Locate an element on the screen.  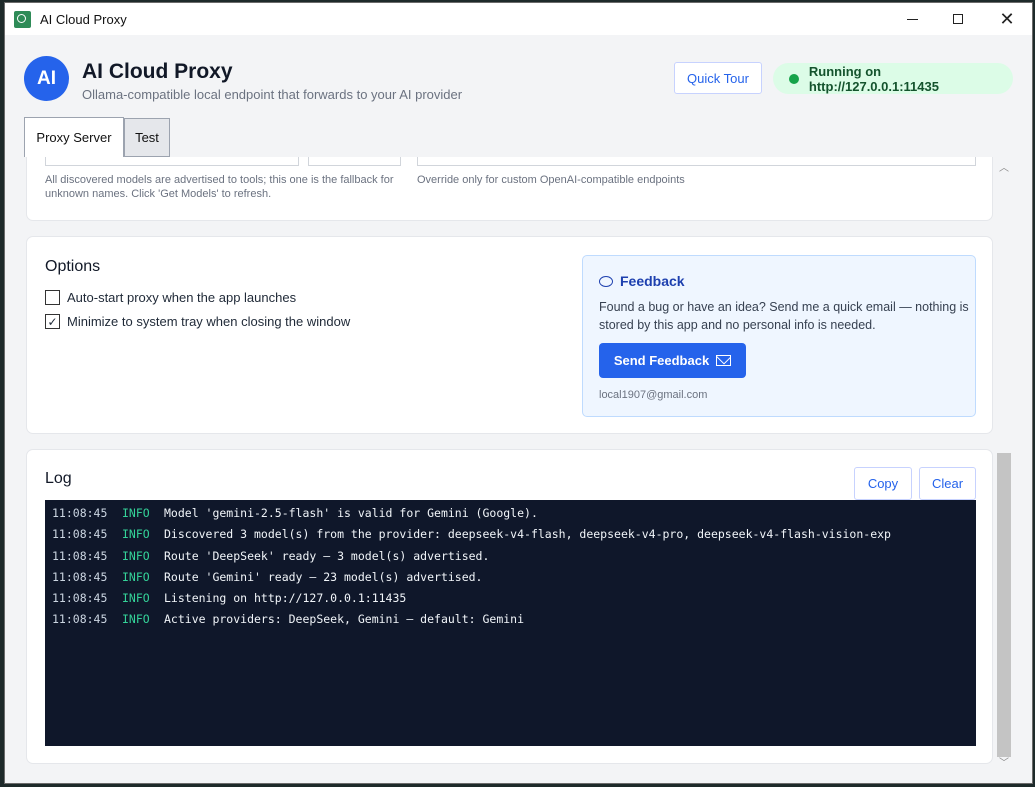
tab-proxy-server: Proxy Server is located at coordinates (74, 137).